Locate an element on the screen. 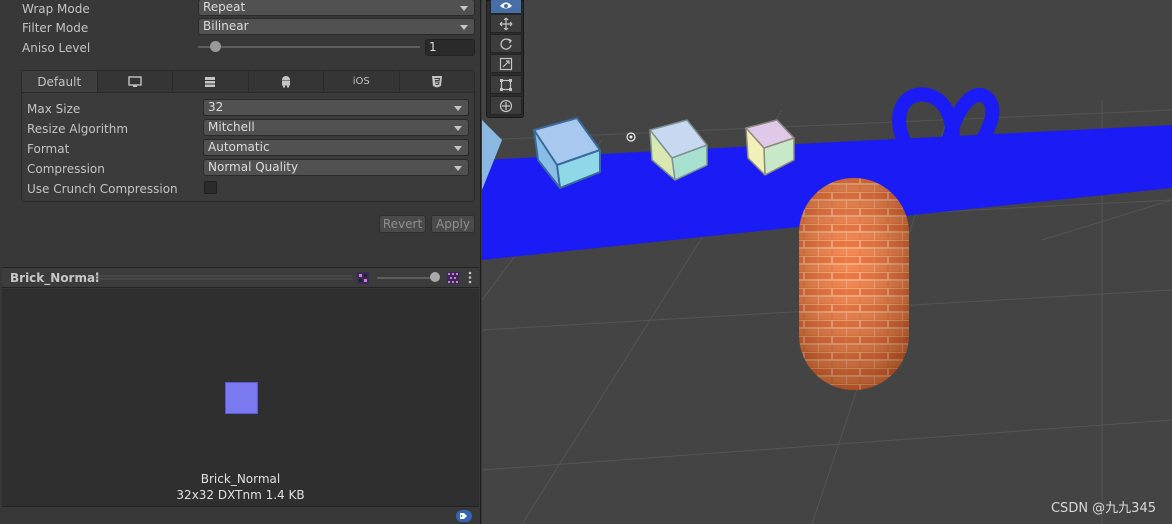  max-size-row: Max Size is located at coordinates (53, 109).